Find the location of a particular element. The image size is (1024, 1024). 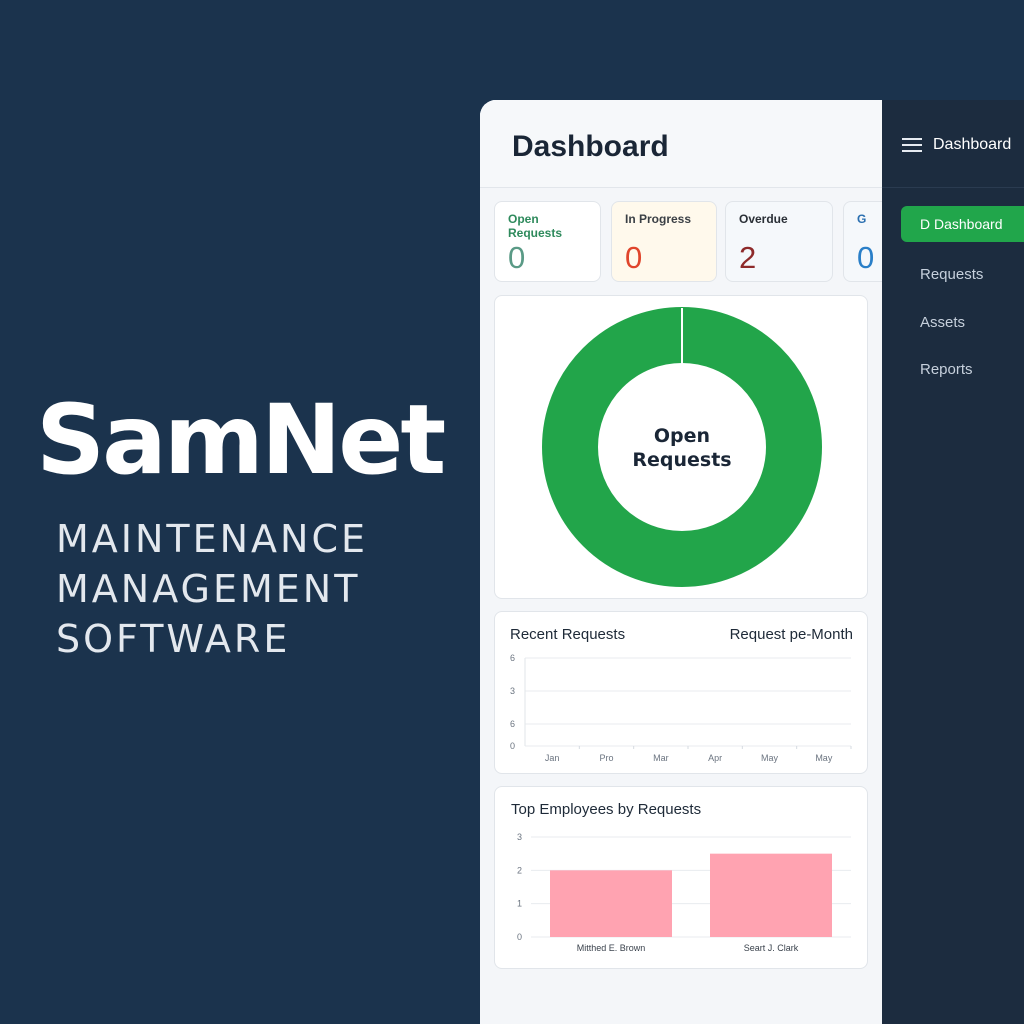

x-tick-label: Mitthed E. Brown is located at coordinates (611, 948).